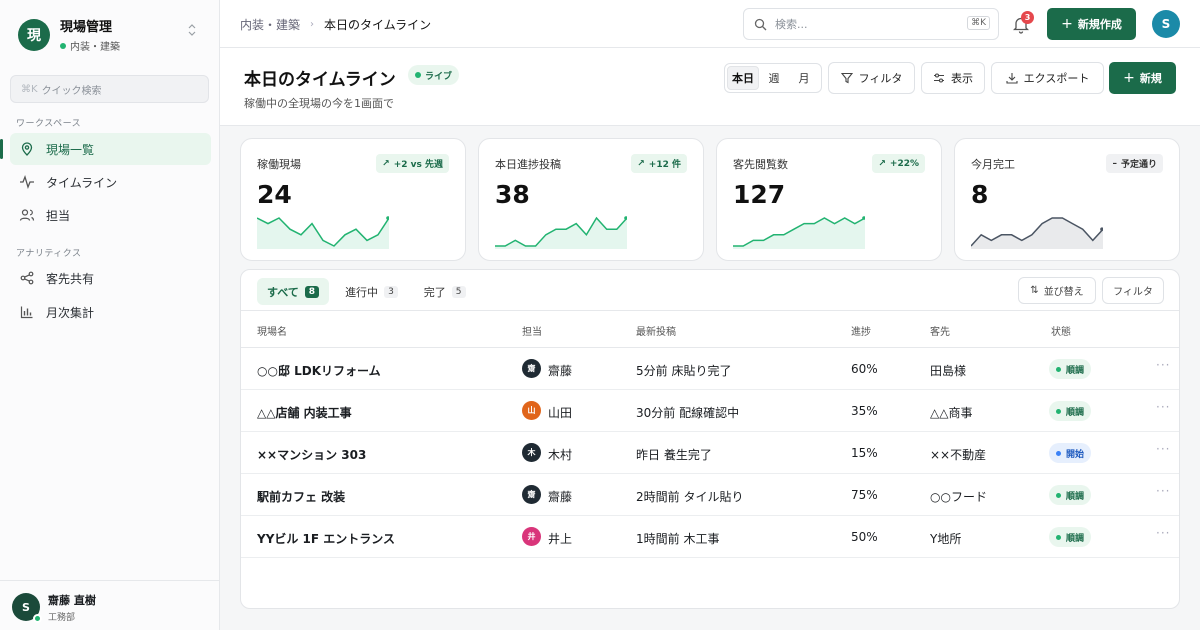  What do you see at coordinates (774, 78) in the screenshot?
I see `period-week: 週` at bounding box center [774, 78].